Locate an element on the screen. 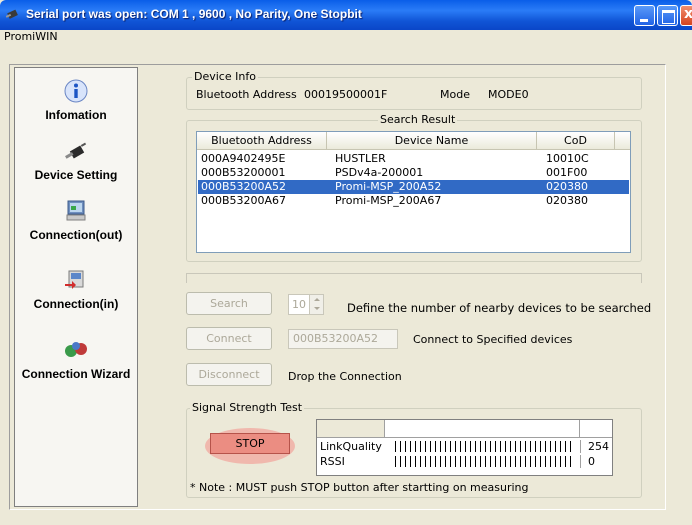 The image size is (692, 525). row-cod: 001F00 is located at coordinates (567, 172).